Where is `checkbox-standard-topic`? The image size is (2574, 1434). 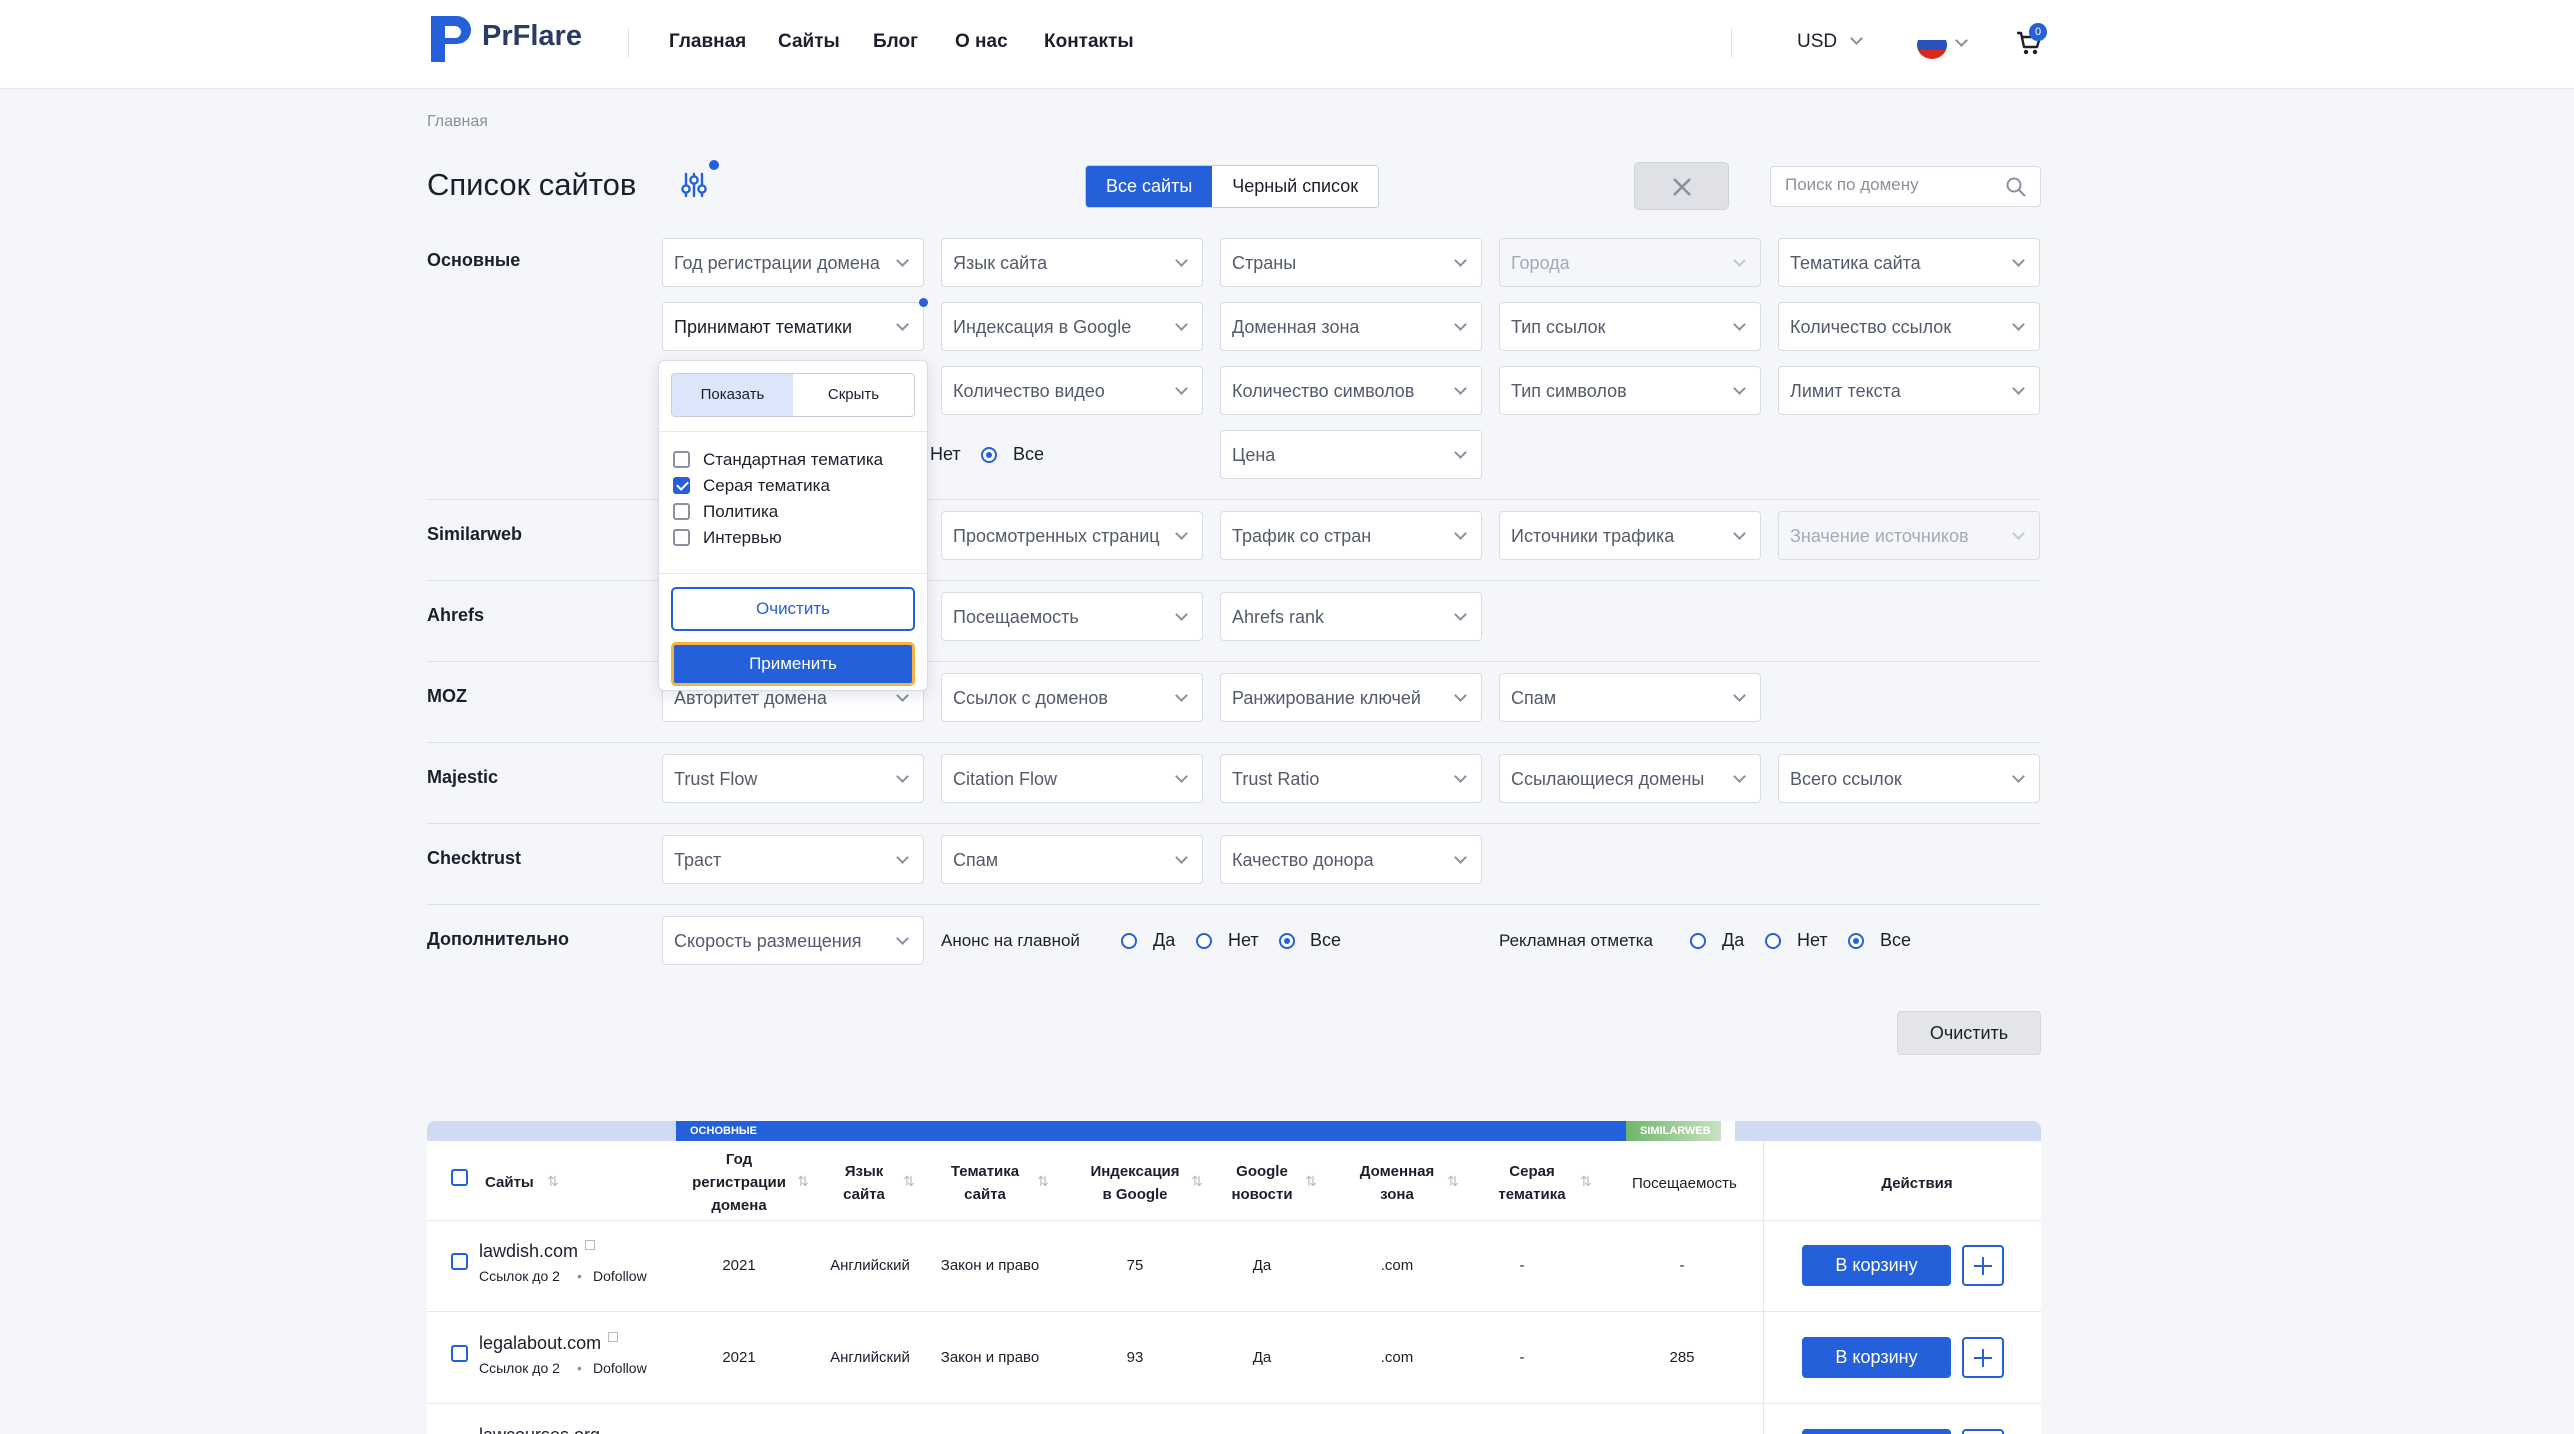 checkbox-standard-topic is located at coordinates (681, 459).